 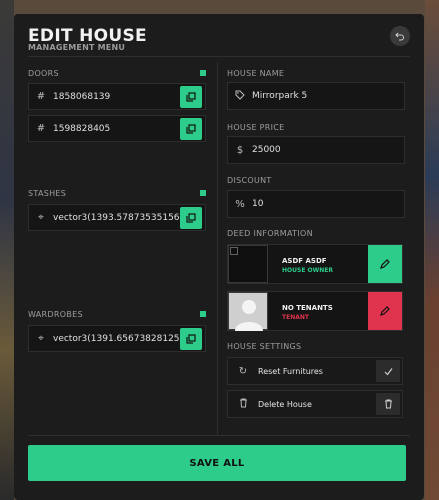 I want to click on discount-input: % 10, so click(x=316, y=204).